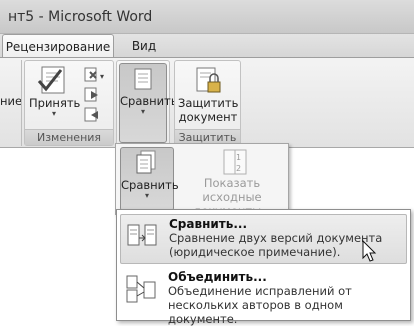 The height and width of the screenshot is (326, 414). I want to click on accept-button: Принять ▾, so click(55, 93).